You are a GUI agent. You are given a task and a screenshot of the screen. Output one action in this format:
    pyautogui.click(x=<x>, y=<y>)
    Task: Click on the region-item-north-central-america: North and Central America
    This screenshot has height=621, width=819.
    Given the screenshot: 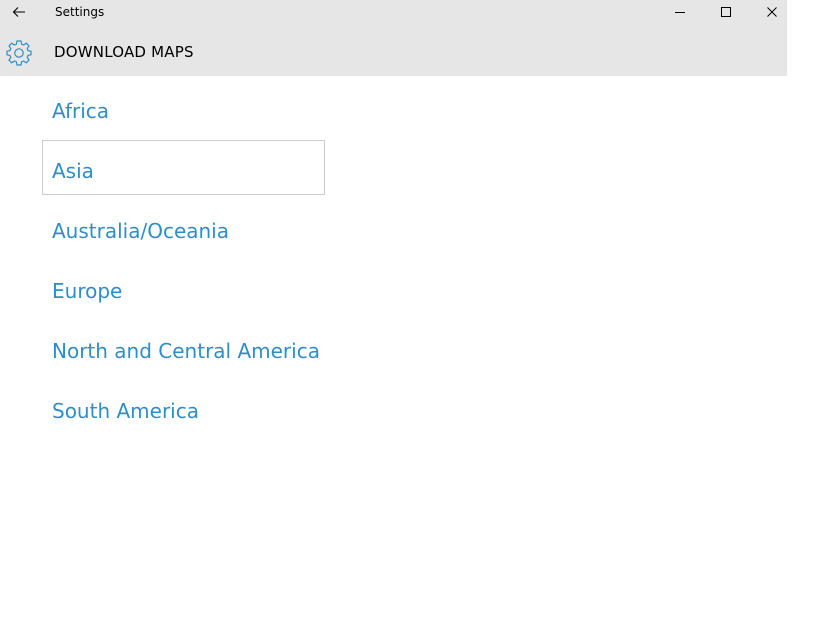 What is the action you would take?
    pyautogui.click(x=183, y=347)
    